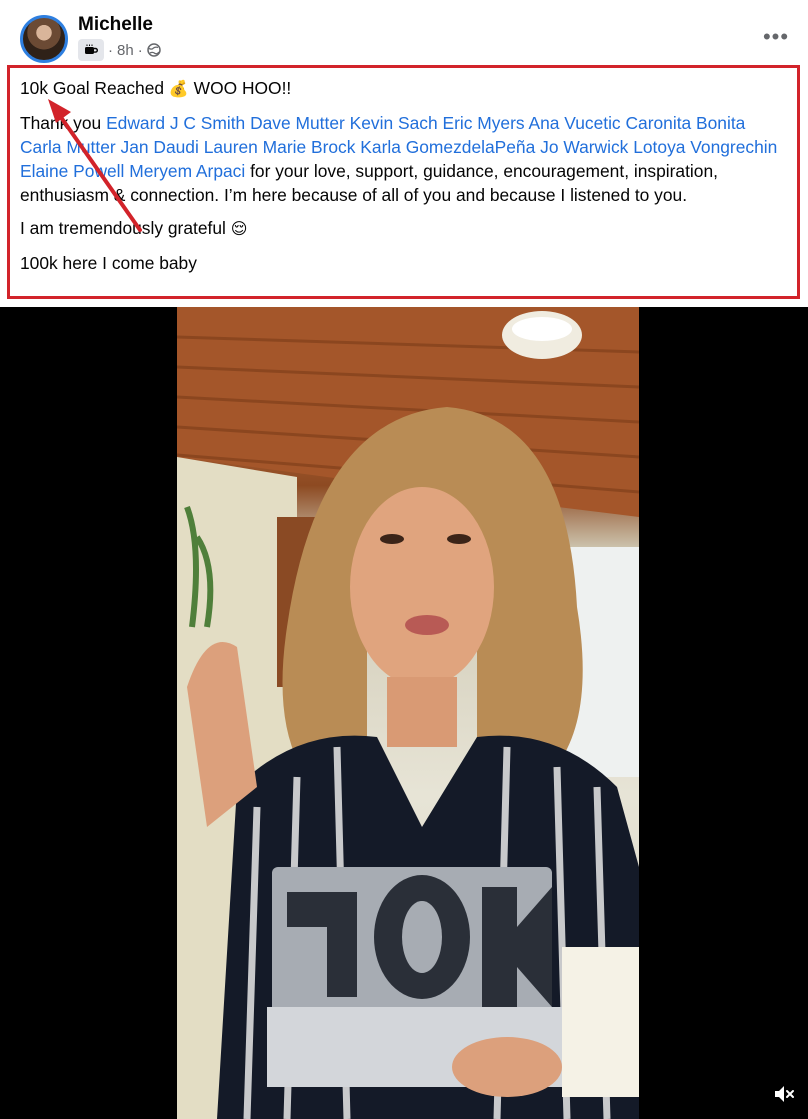 This screenshot has width=808, height=1119. I want to click on post-text-line-1: 10k Goal Reached 💰 WOO HOO!!, so click(403, 89).